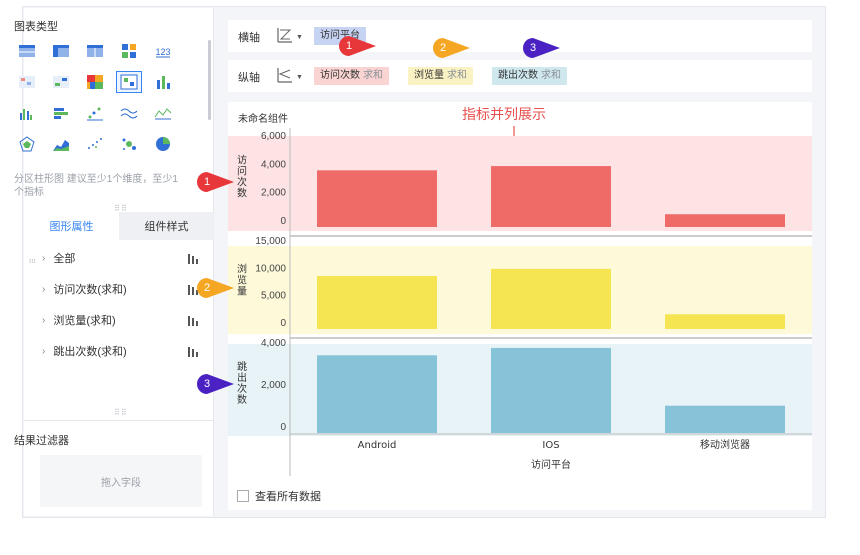 This screenshot has height=555, width=860. Describe the element at coordinates (429, 75) in the screenshot. I see `field-name: 浏览量` at that location.